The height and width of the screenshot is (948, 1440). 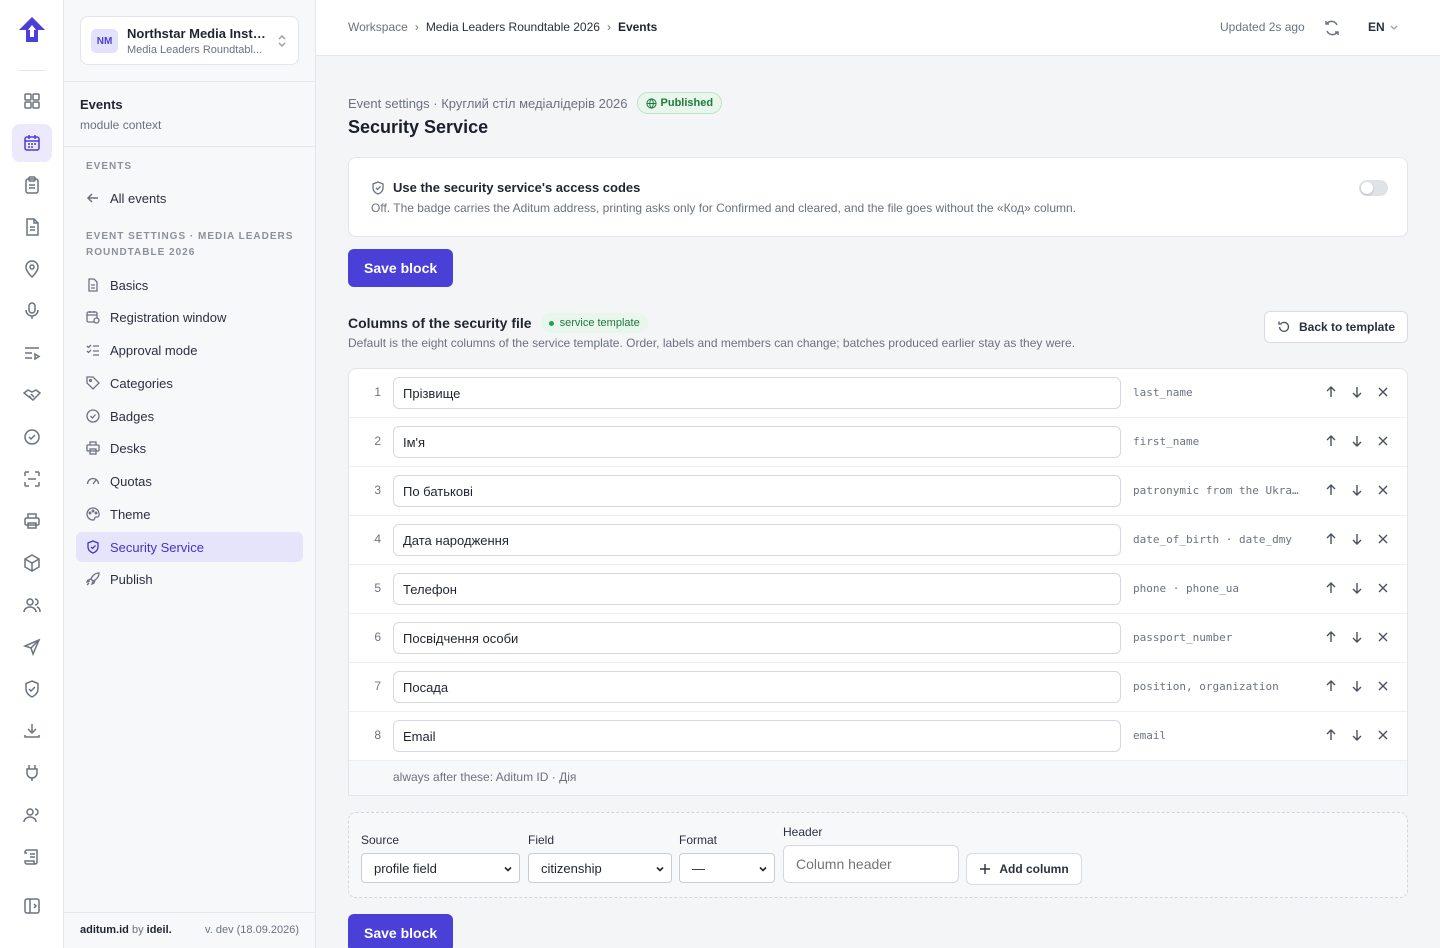 I want to click on dashboard-icon, so click(x=32, y=101).